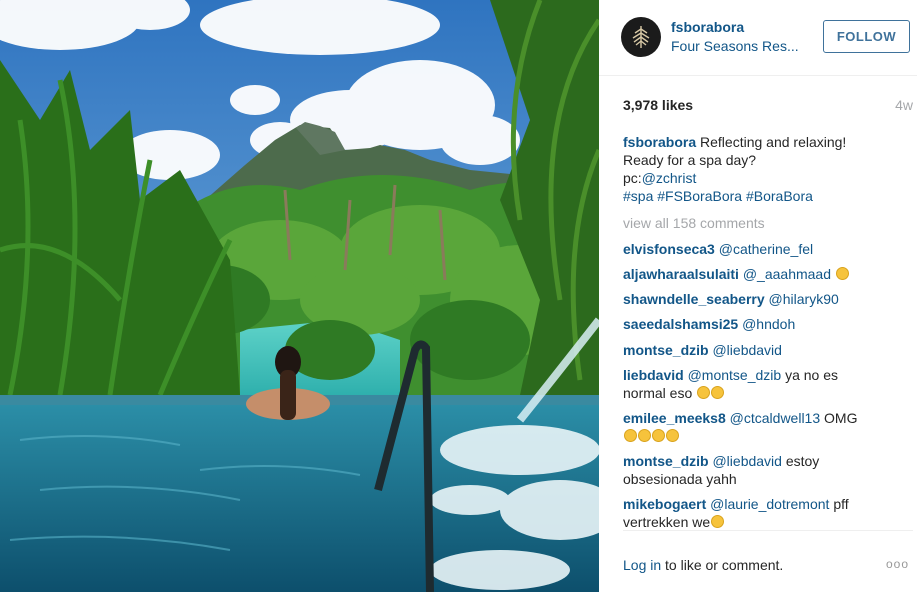 The image size is (917, 592). Describe the element at coordinates (811, 375) in the screenshot. I see `comment-text: ya no es` at that location.